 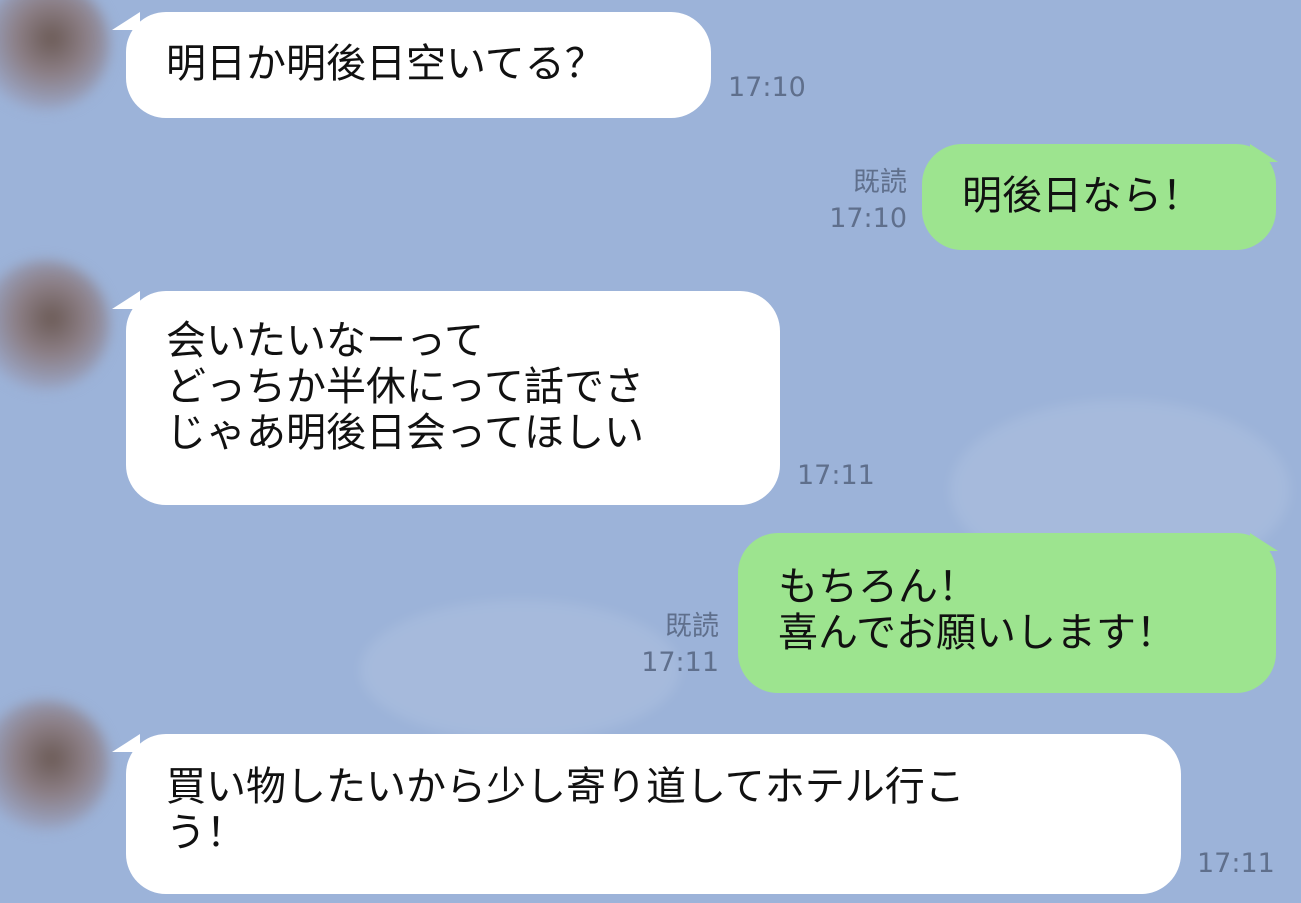 What do you see at coordinates (453, 398) in the screenshot?
I see `incoming-message-bubble: 会いたいなーって どっちか半休にって話でさ じゃあ明後日会ってほしい` at bounding box center [453, 398].